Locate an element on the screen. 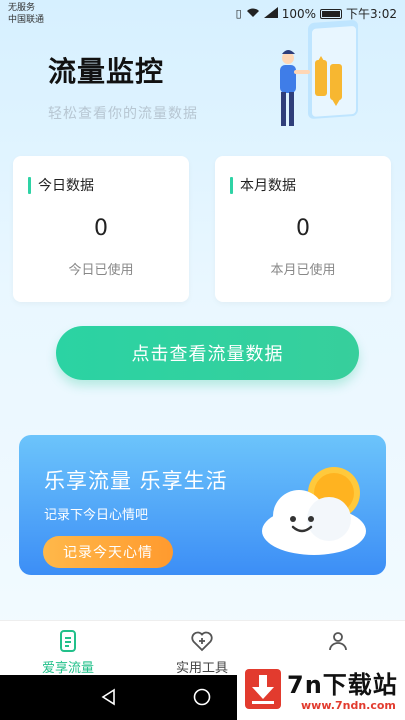  today-usage-value: 0 is located at coordinates (101, 228).